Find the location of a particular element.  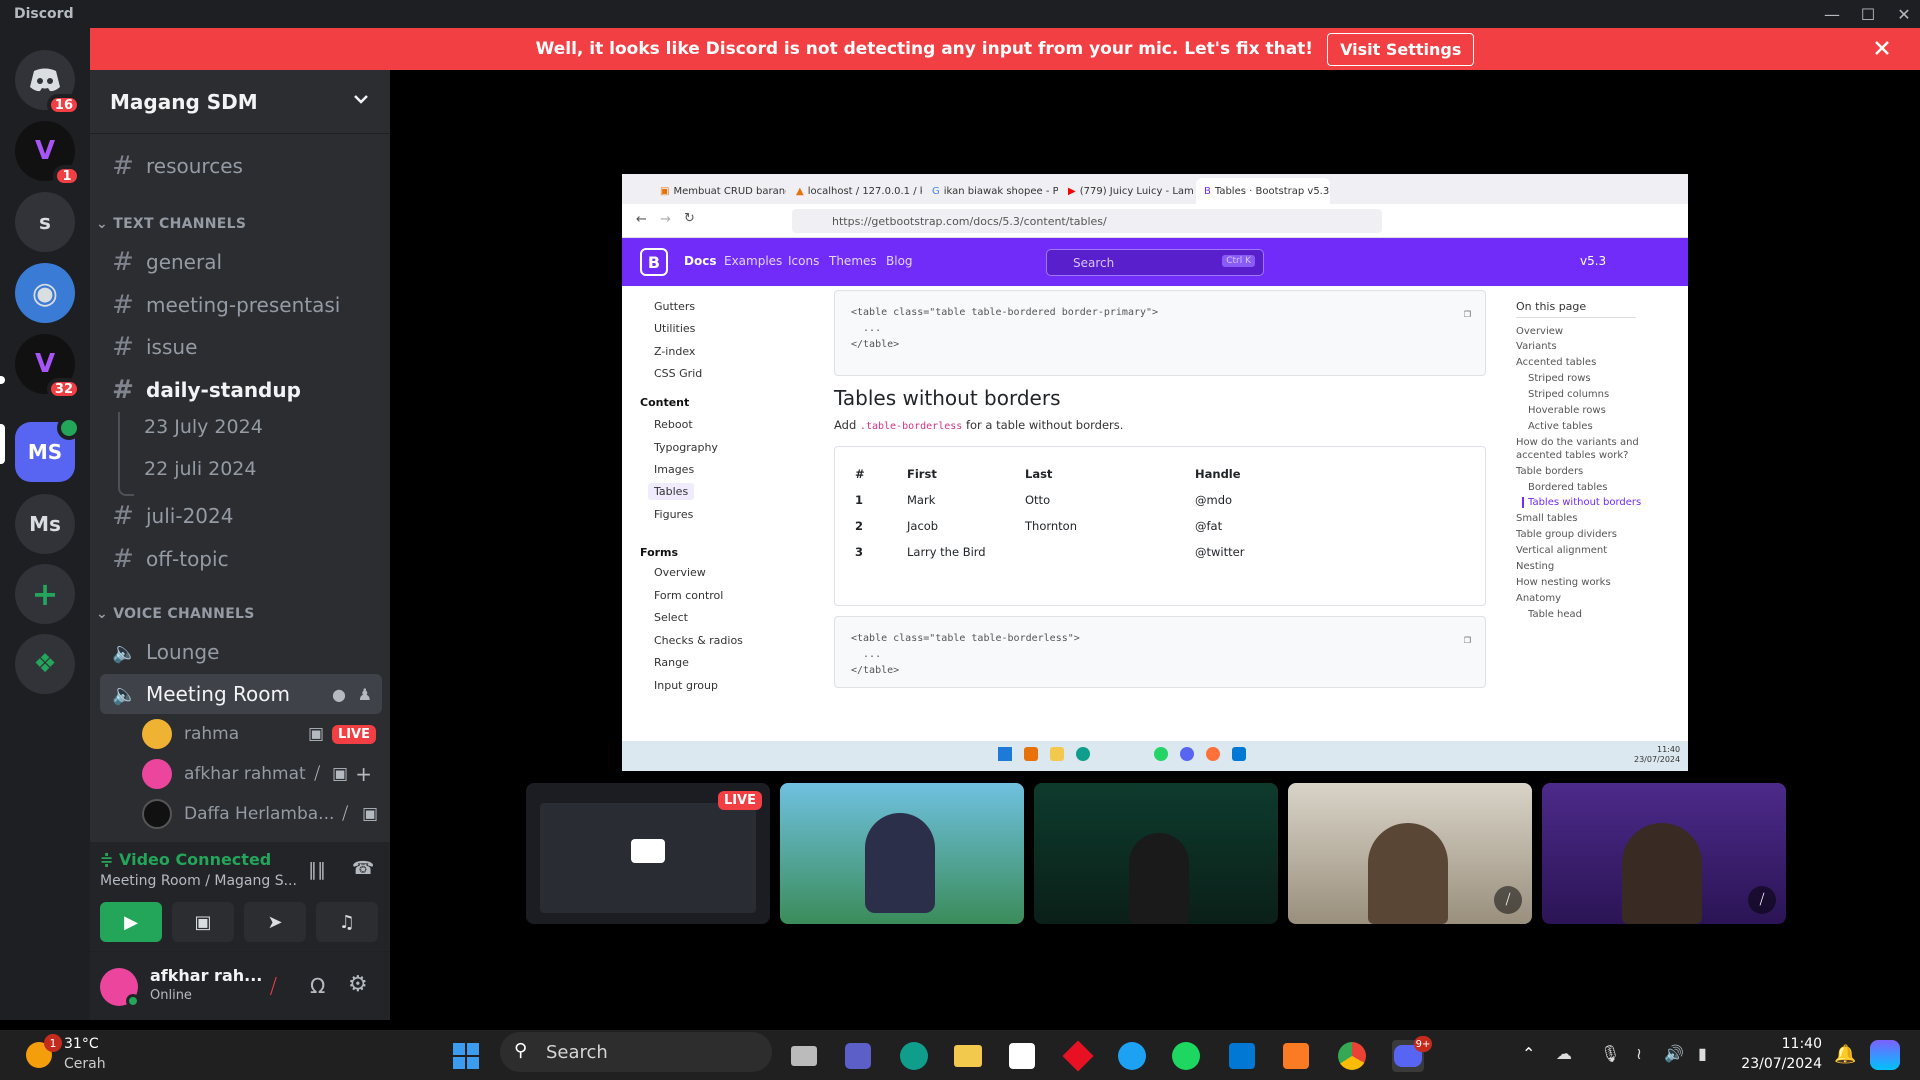

sidebar-link: Reboot is located at coordinates (673, 424).